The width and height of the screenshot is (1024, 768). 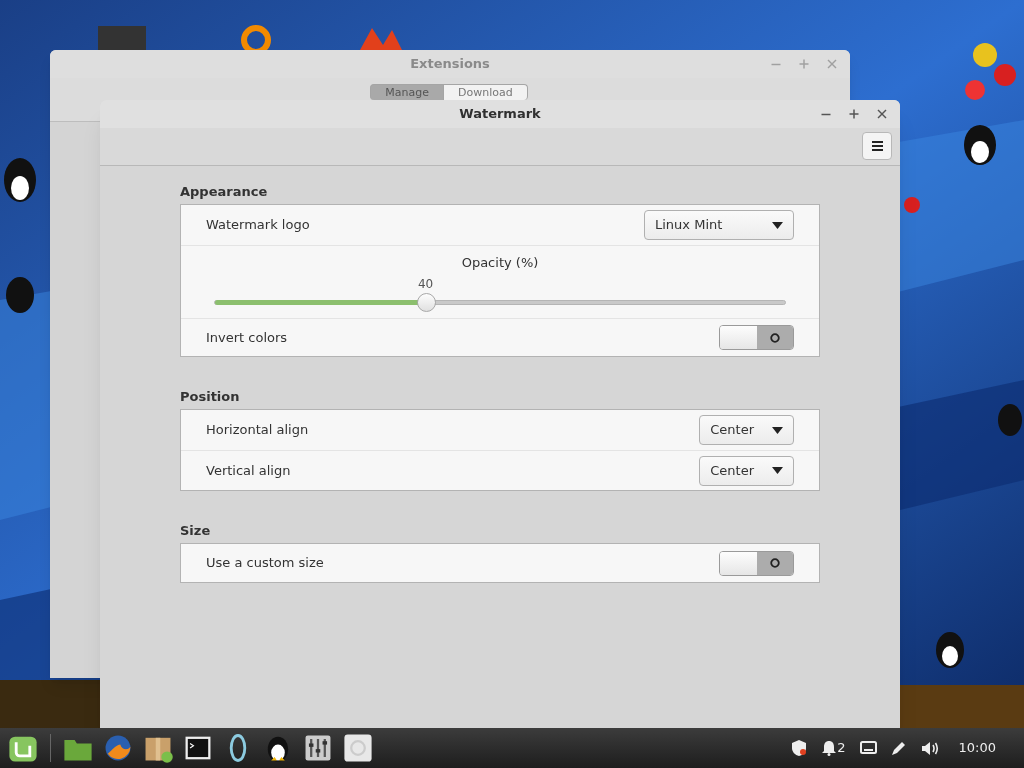 I want to click on setting-label: Horizontal align, so click(x=258, y=430).